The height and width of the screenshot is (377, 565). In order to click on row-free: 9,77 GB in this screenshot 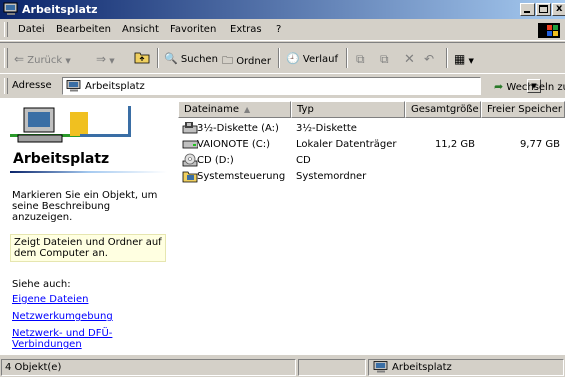, I will do `click(539, 144)`.